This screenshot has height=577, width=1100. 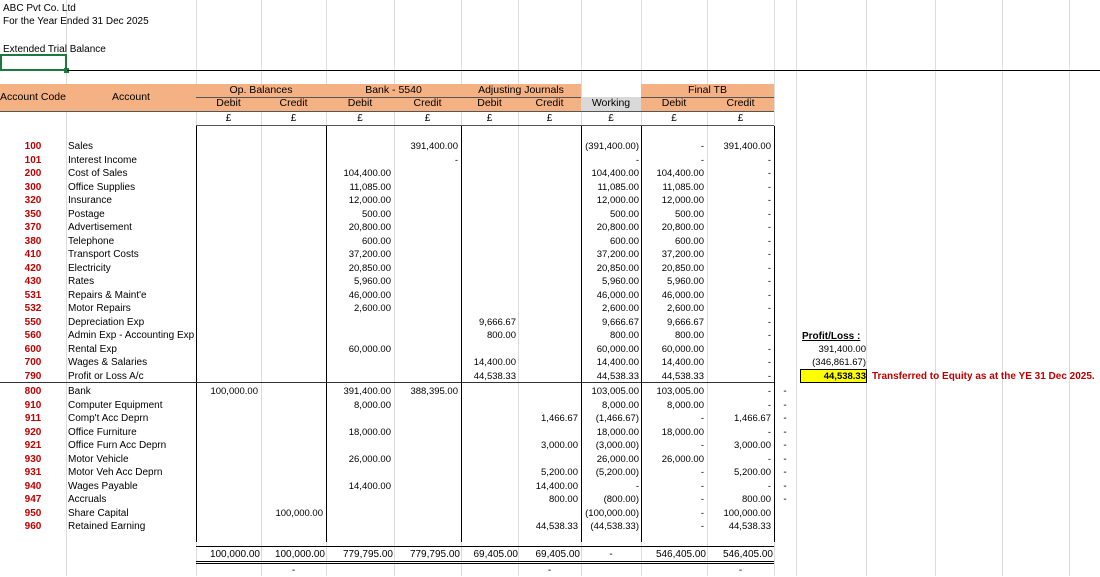 I want to click on amount-f-dr: 5,960.00, so click(x=685, y=281).